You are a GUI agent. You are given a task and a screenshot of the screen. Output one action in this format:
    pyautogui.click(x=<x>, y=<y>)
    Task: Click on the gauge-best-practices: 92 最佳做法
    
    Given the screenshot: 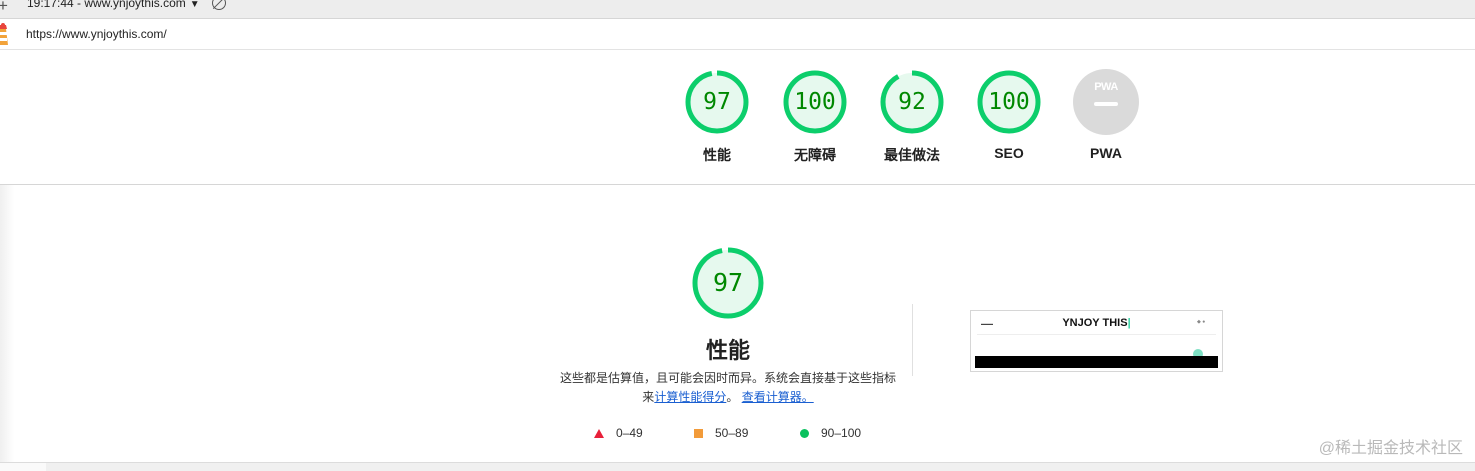 What is the action you would take?
    pyautogui.click(x=912, y=117)
    